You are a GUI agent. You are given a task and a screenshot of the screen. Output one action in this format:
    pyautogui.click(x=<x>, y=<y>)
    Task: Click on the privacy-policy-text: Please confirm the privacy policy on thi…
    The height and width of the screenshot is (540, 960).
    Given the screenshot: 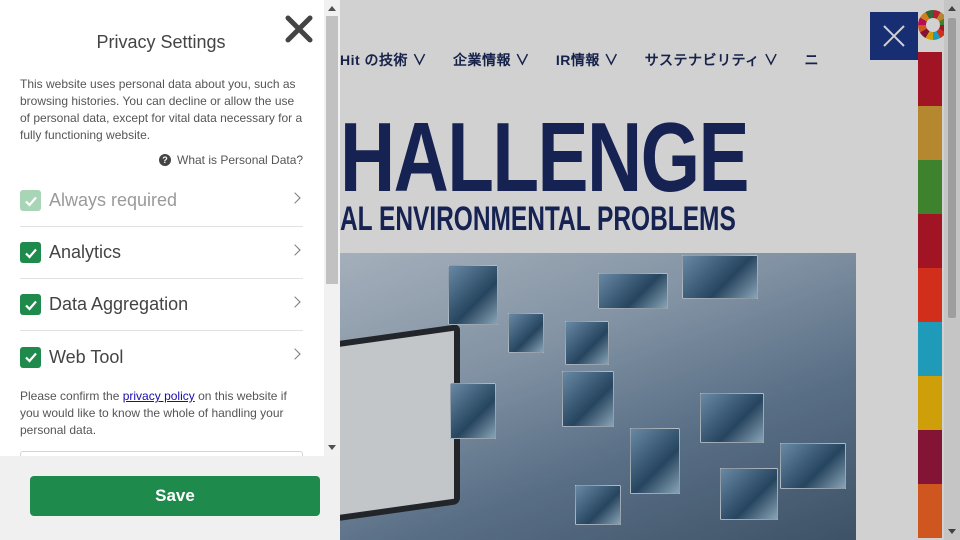 What is the action you would take?
    pyautogui.click(x=163, y=413)
    